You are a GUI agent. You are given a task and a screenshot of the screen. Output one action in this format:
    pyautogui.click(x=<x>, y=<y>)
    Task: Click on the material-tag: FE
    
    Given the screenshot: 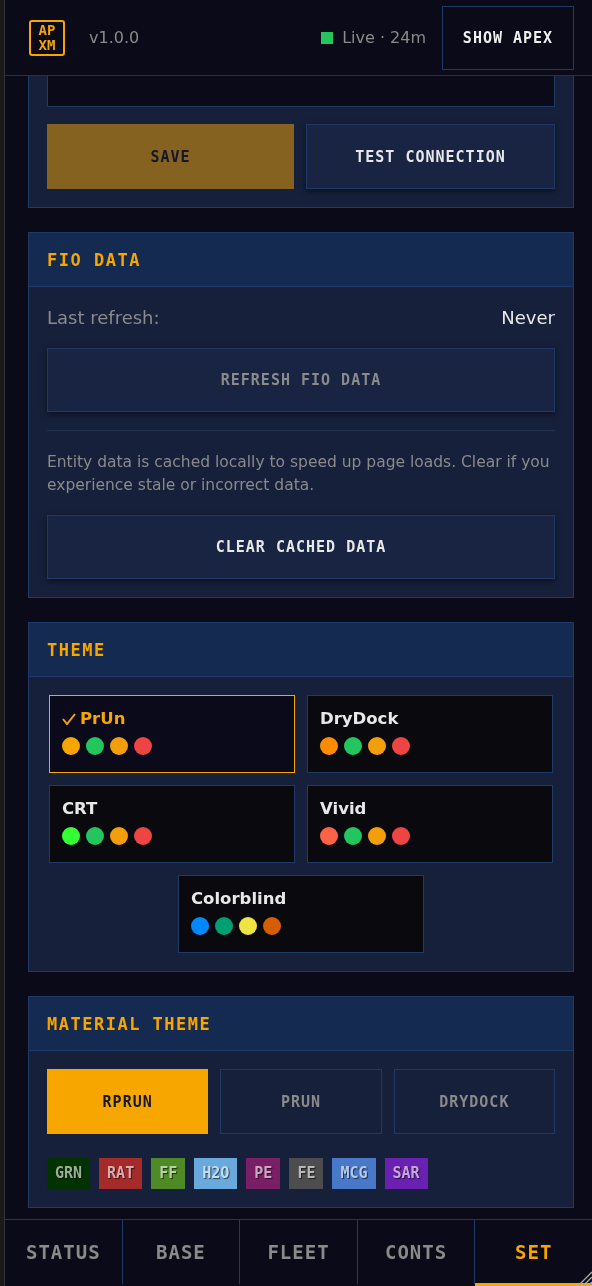 What is the action you would take?
    pyautogui.click(x=306, y=1173)
    